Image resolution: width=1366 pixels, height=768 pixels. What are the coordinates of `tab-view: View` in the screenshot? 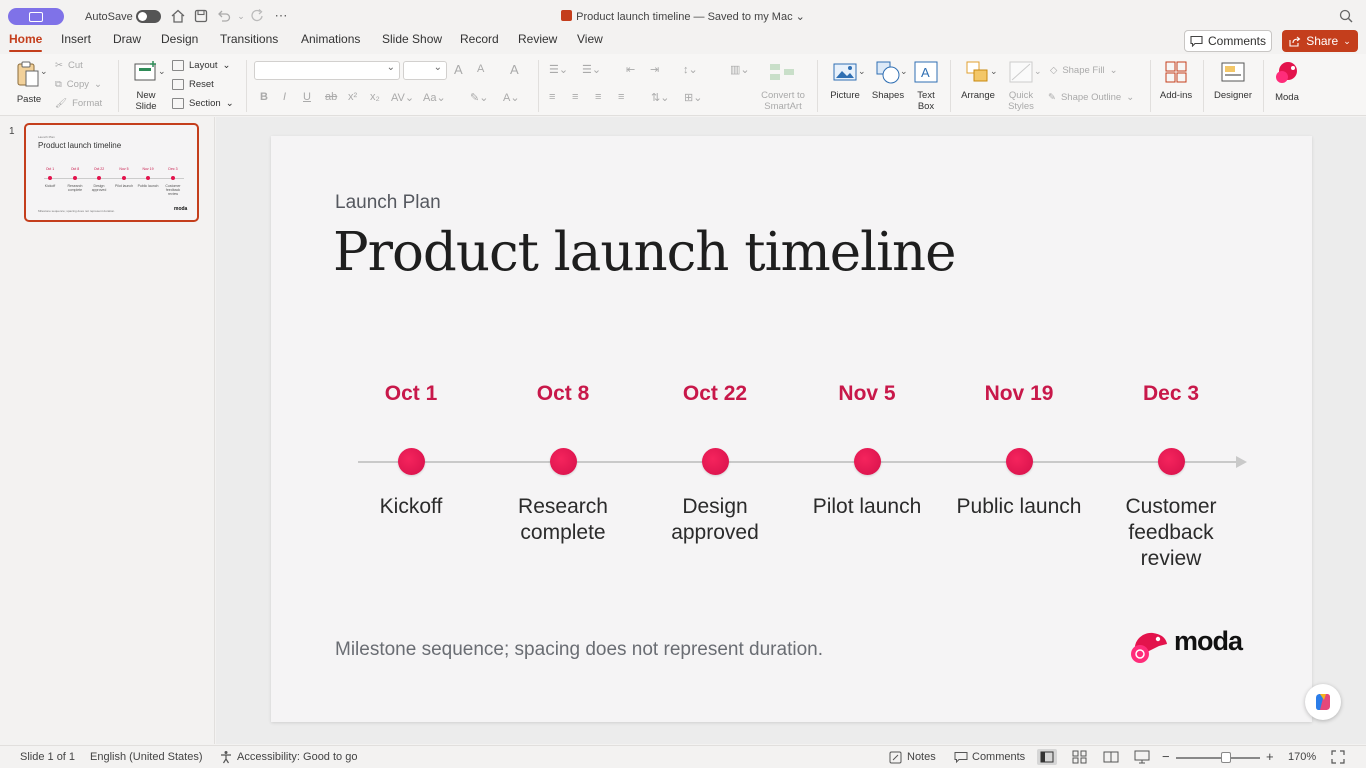 It's located at (590, 39).